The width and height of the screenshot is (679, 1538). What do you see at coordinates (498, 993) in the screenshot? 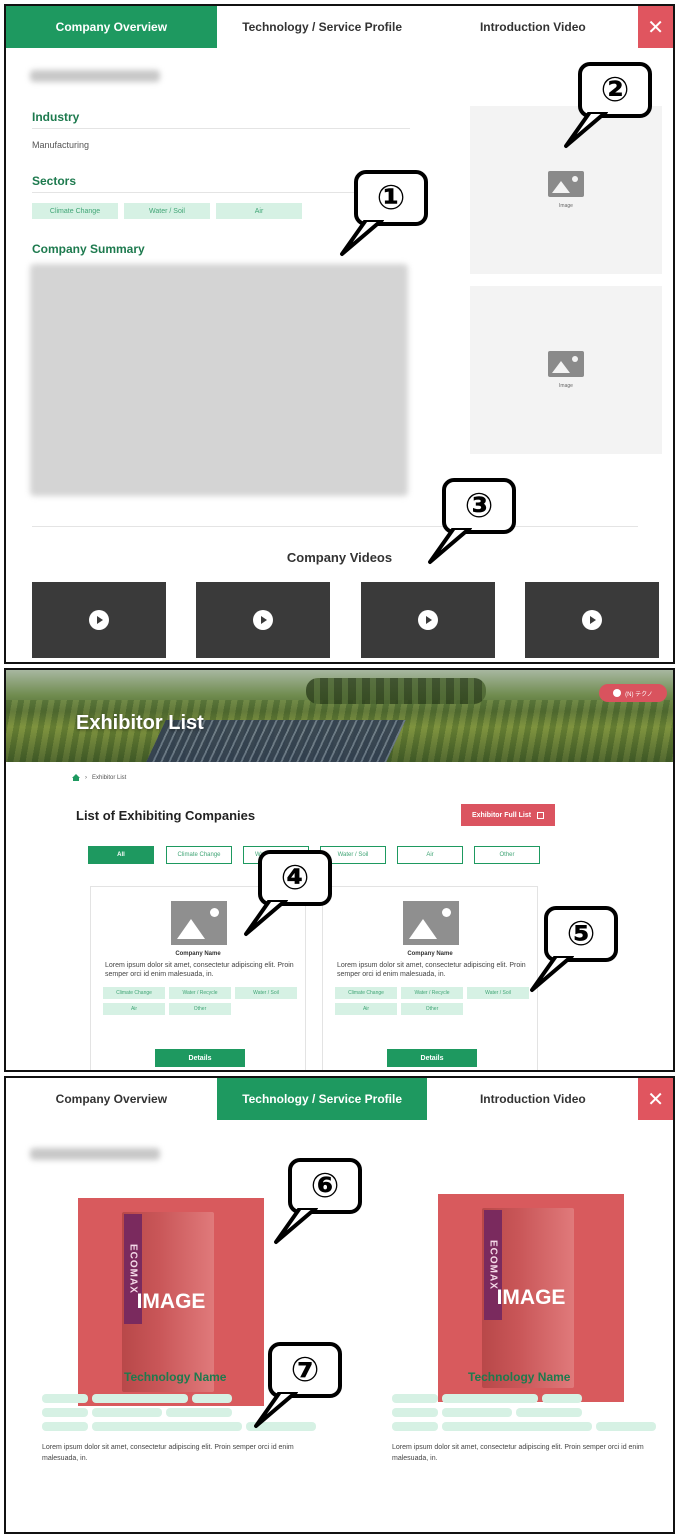
I see `card-tag: Water / Soil` at bounding box center [498, 993].